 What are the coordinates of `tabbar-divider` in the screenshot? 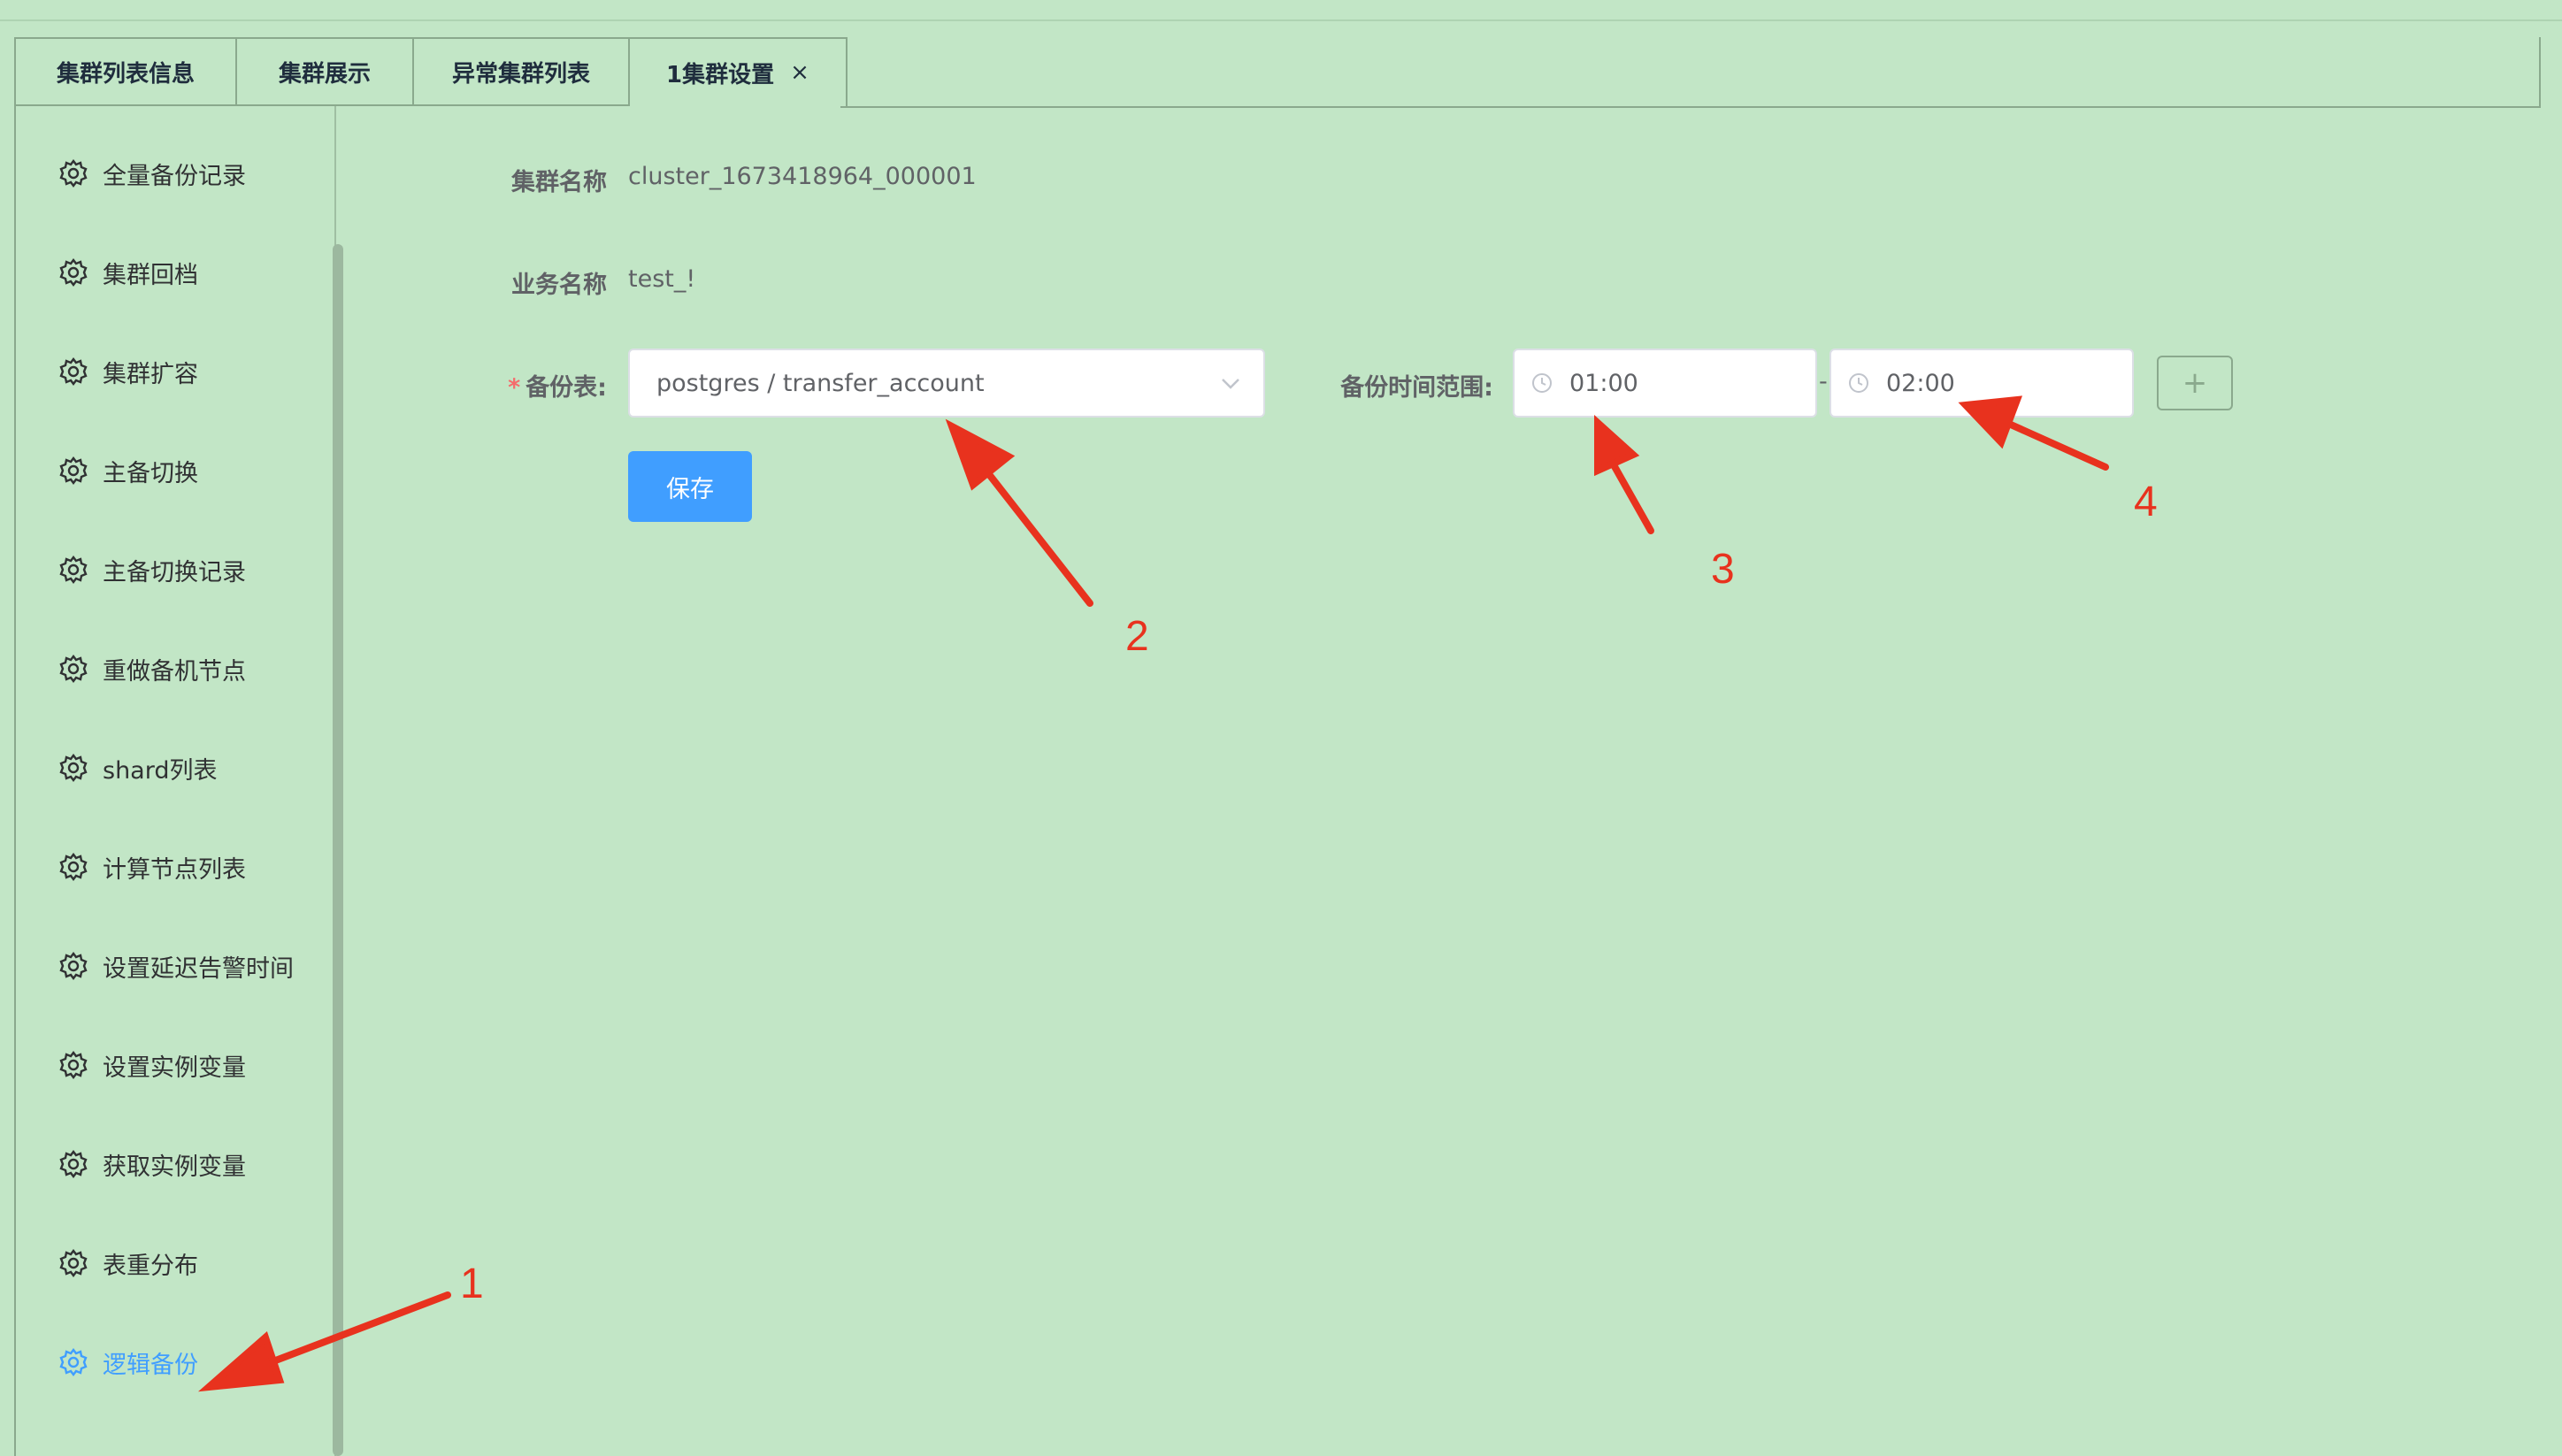 It's located at (1690, 107).